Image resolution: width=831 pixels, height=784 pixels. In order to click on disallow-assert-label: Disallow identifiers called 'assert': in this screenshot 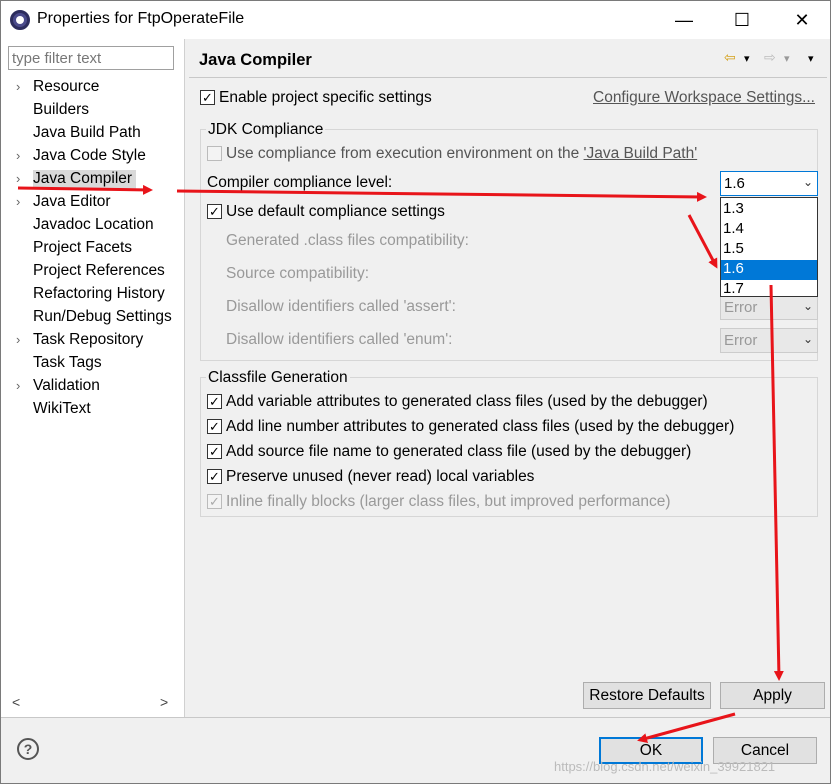, I will do `click(341, 306)`.